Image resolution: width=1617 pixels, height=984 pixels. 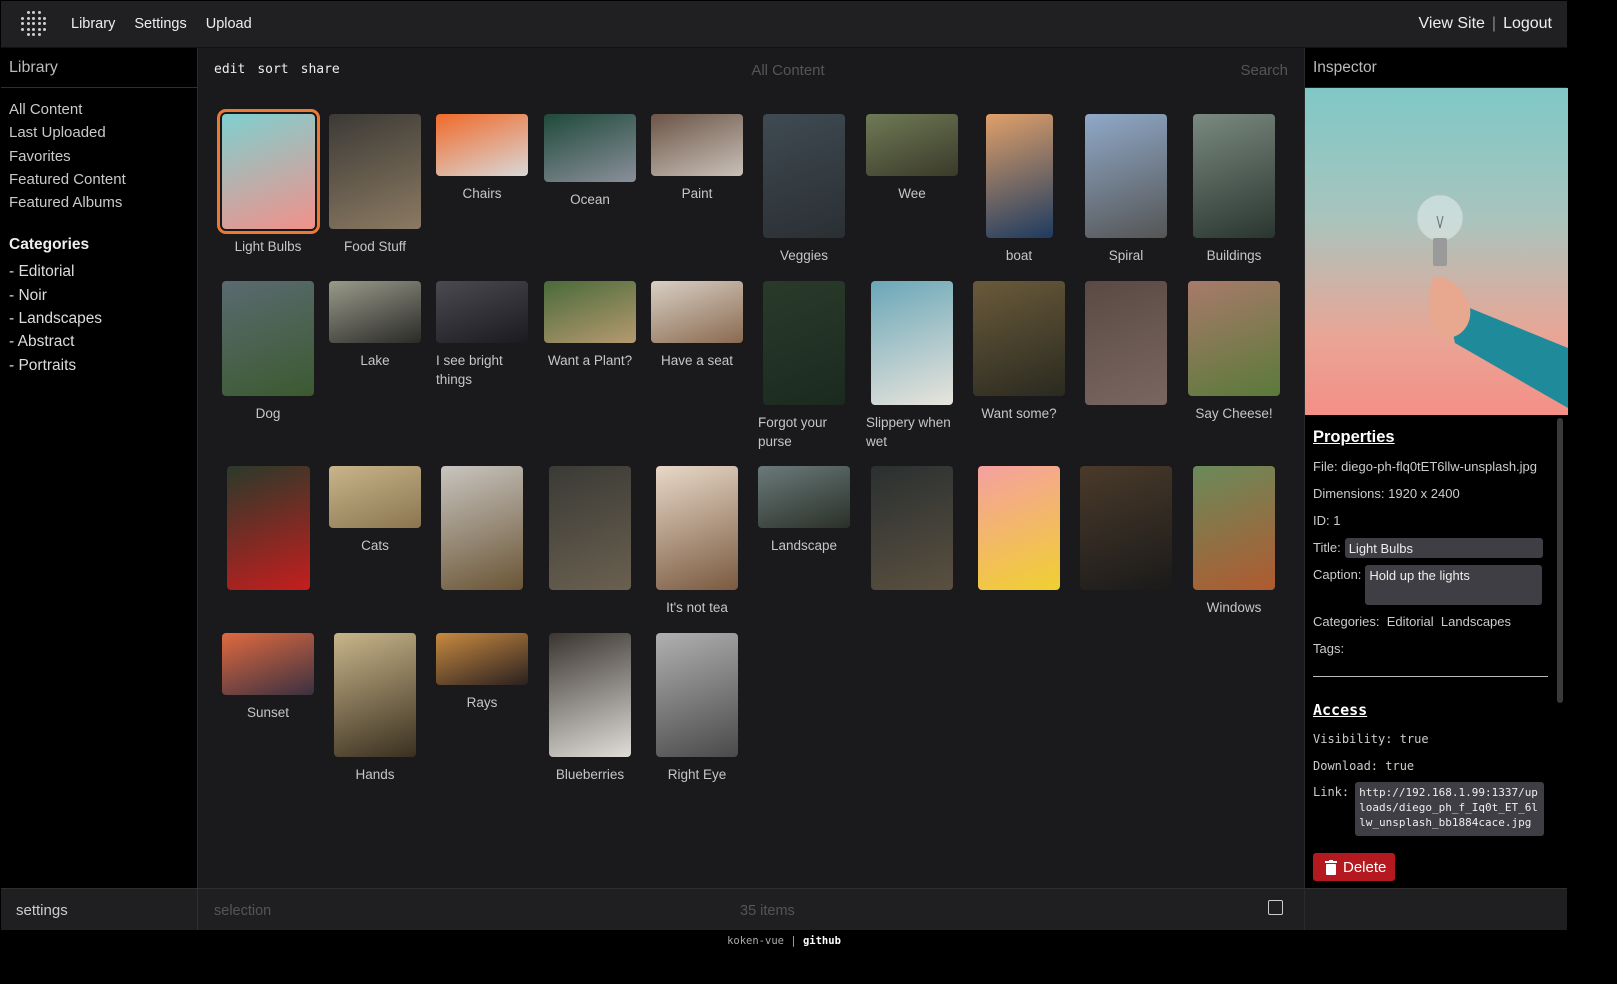 I want to click on nav-library: Library, so click(x=93, y=24).